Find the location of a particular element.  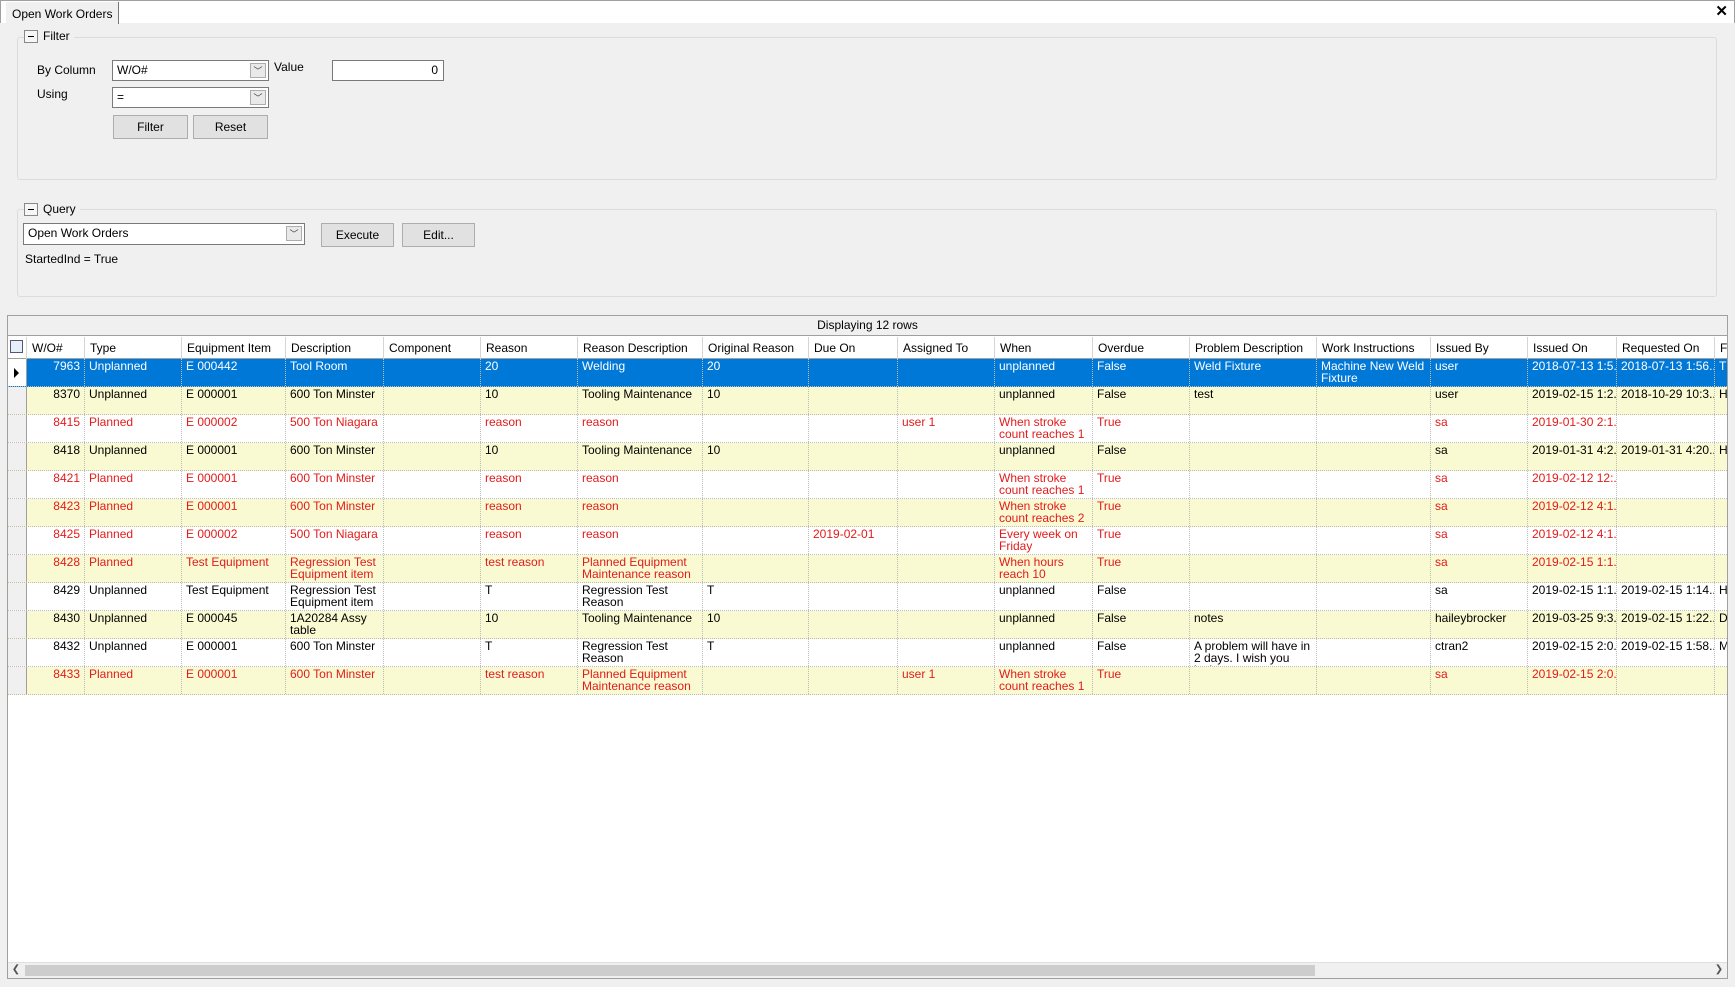

table-cell: True is located at coordinates (1141, 680).